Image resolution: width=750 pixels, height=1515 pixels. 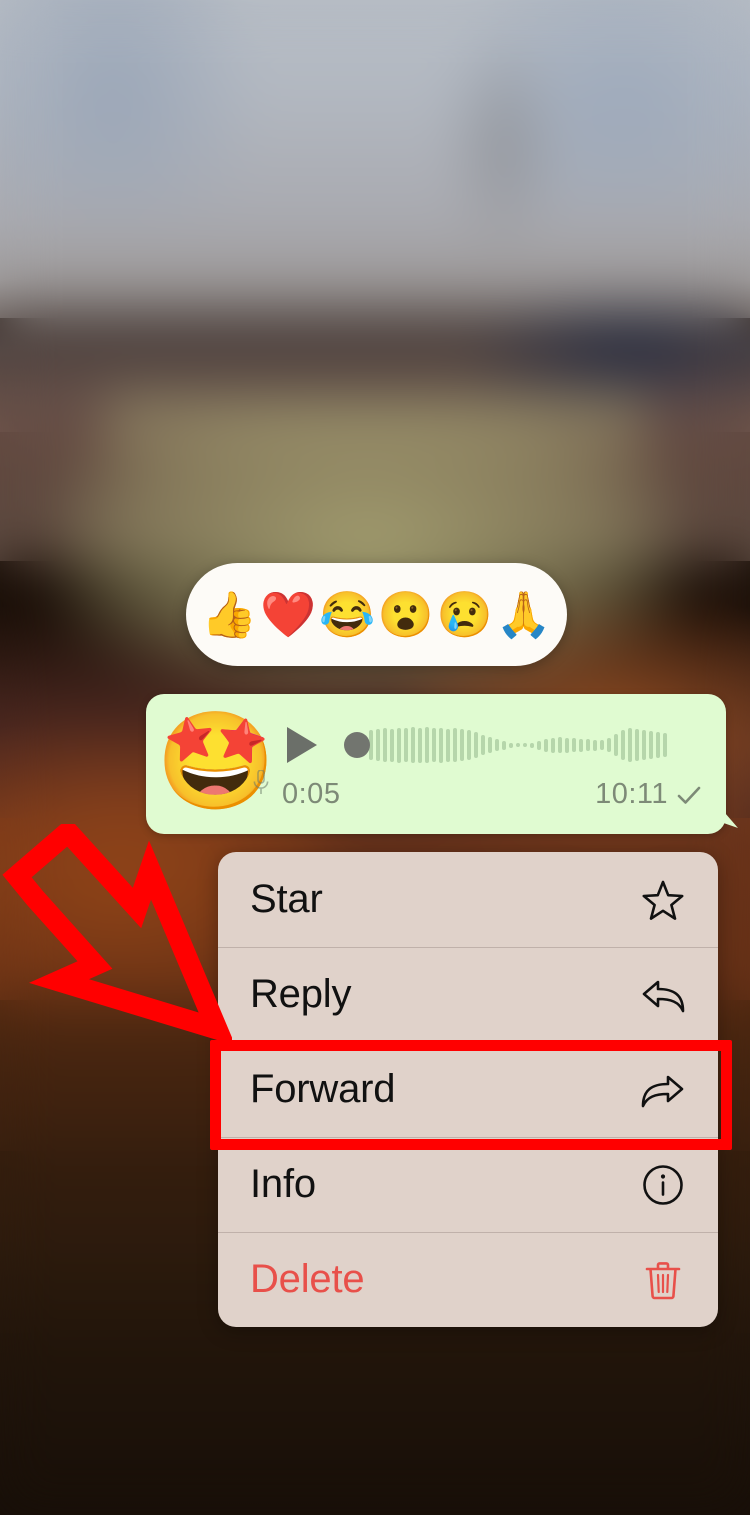 What do you see at coordinates (524, 615) in the screenshot?
I see `reaction-folded-hands: 🙏` at bounding box center [524, 615].